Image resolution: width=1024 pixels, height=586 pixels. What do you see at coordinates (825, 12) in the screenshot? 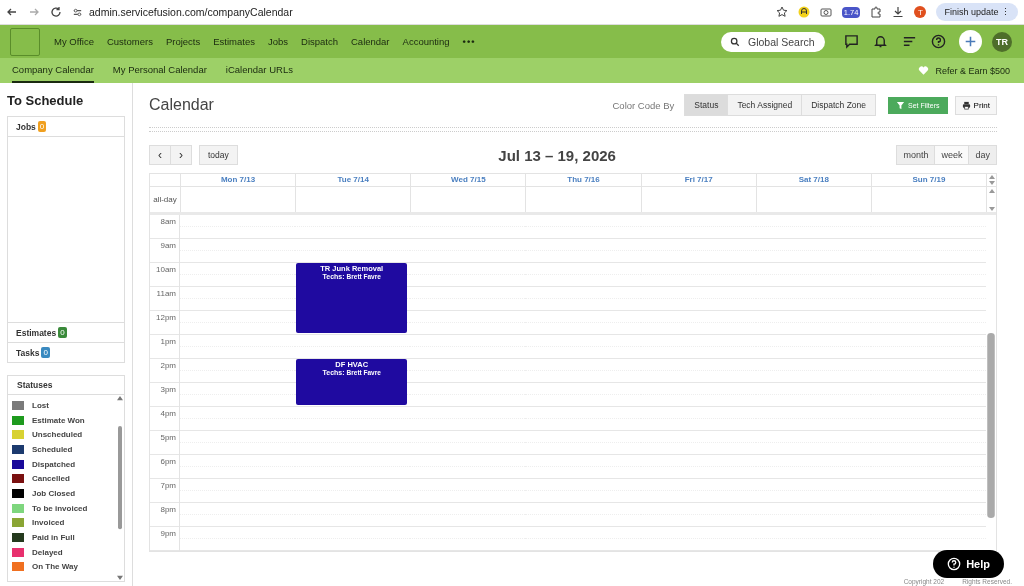
I see `camera-icon` at bounding box center [825, 12].